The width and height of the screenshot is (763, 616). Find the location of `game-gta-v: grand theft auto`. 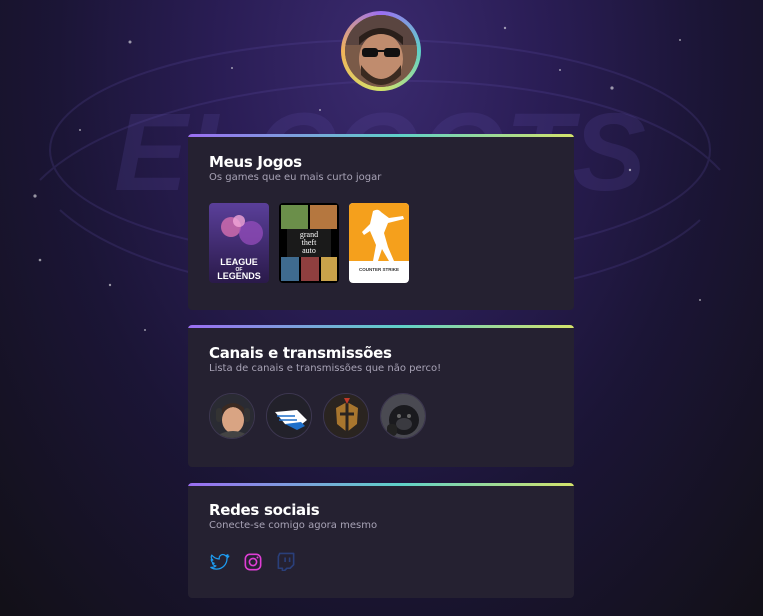

game-gta-v: grand theft auto is located at coordinates (309, 243).